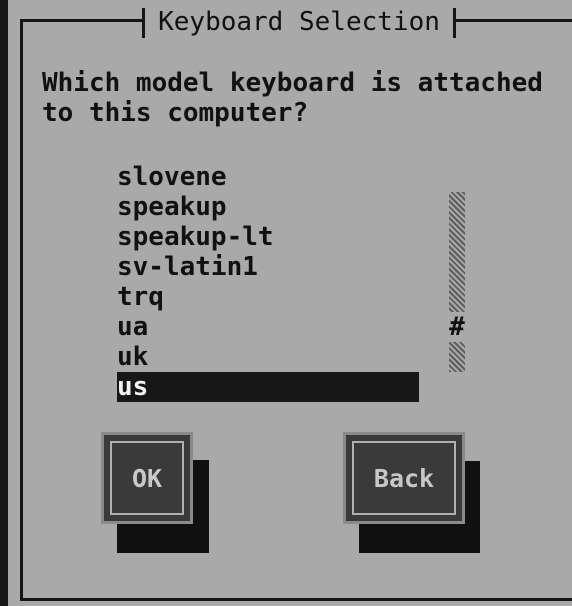  Describe the element at coordinates (268, 357) in the screenshot. I see `keyboard-option-uk: uk` at that location.